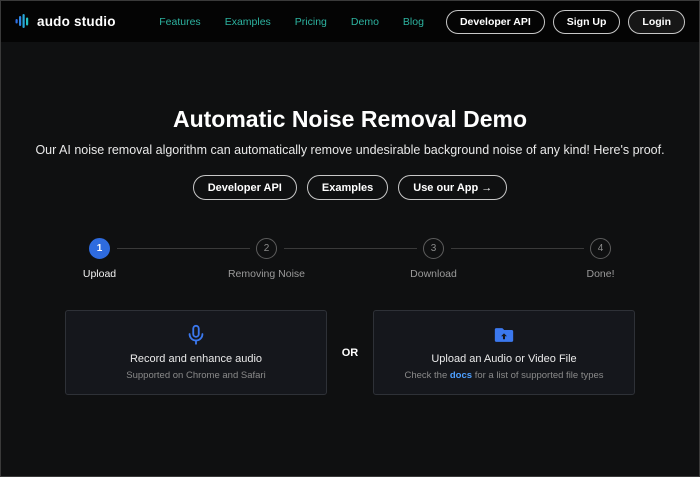  What do you see at coordinates (291, 22) in the screenshot?
I see `nav-links: Features Examples Pricing Demo Blog` at bounding box center [291, 22].